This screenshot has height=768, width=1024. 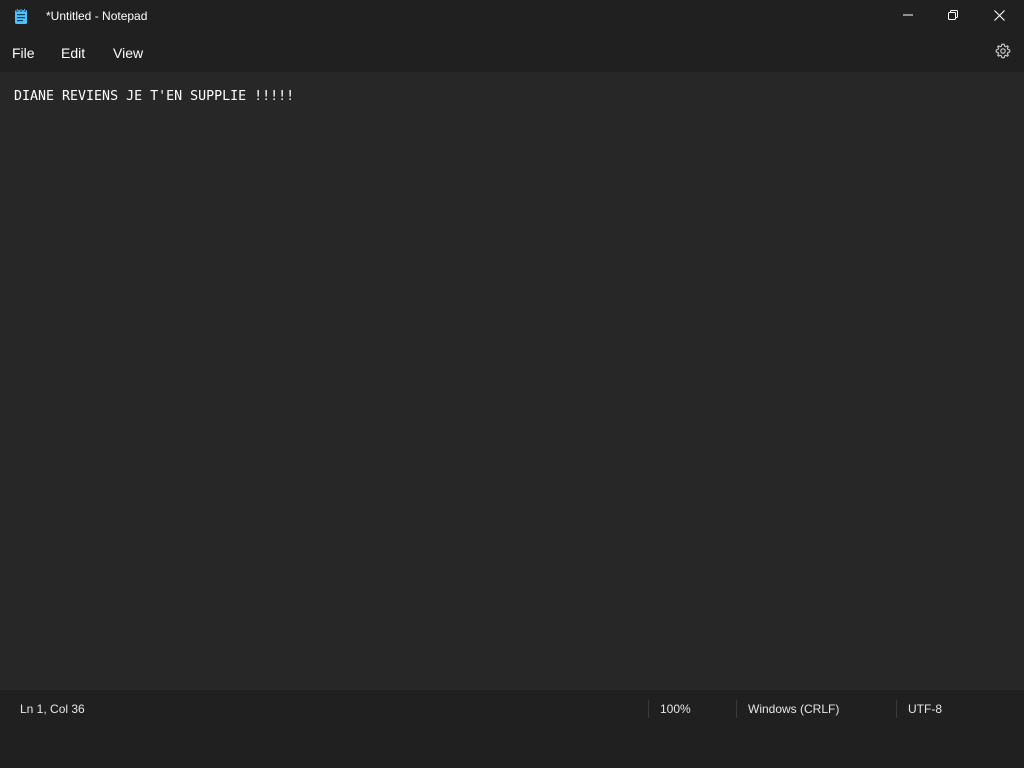 I want to click on editor-content: DIANE REVIENS JE T'EN SUPPLIE !!!!!, so click(x=154, y=97).